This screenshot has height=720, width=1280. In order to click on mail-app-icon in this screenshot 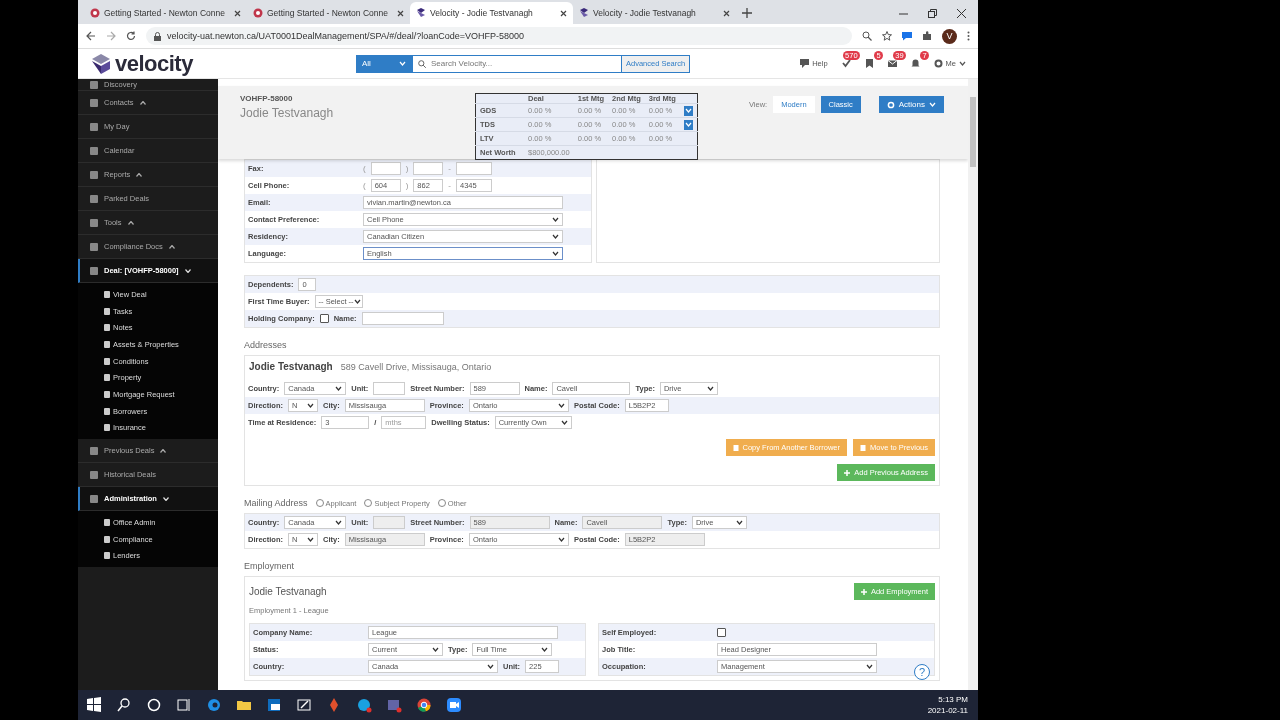, I will do `click(274, 705)`.